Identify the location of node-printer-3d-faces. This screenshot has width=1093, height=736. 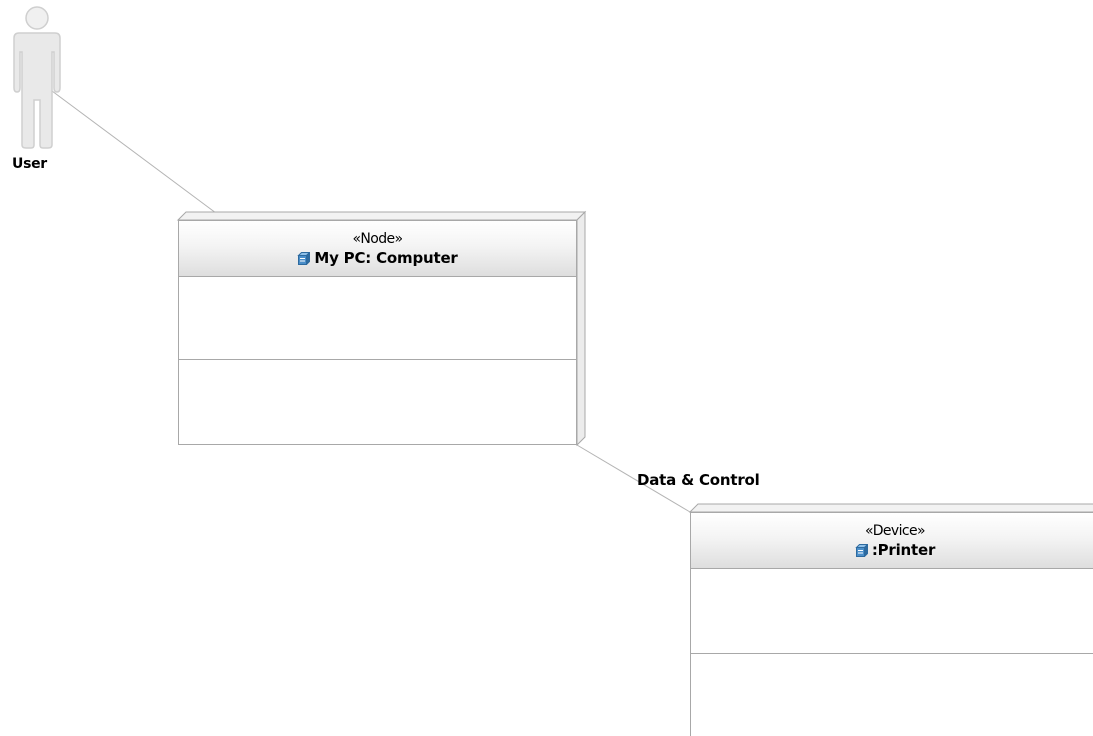
(890, 508).